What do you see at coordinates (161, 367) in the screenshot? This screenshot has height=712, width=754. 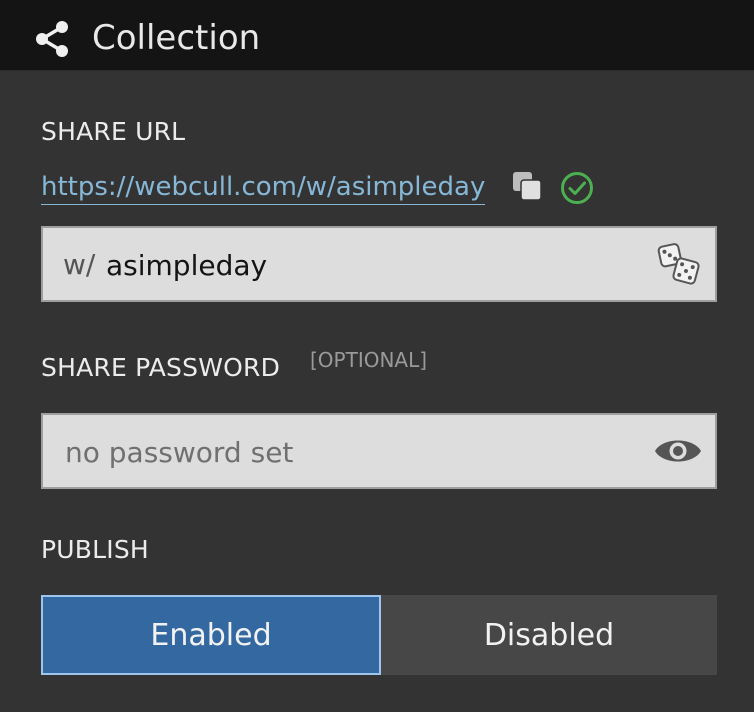 I see `share-password-label: SHARE PASSWORD` at bounding box center [161, 367].